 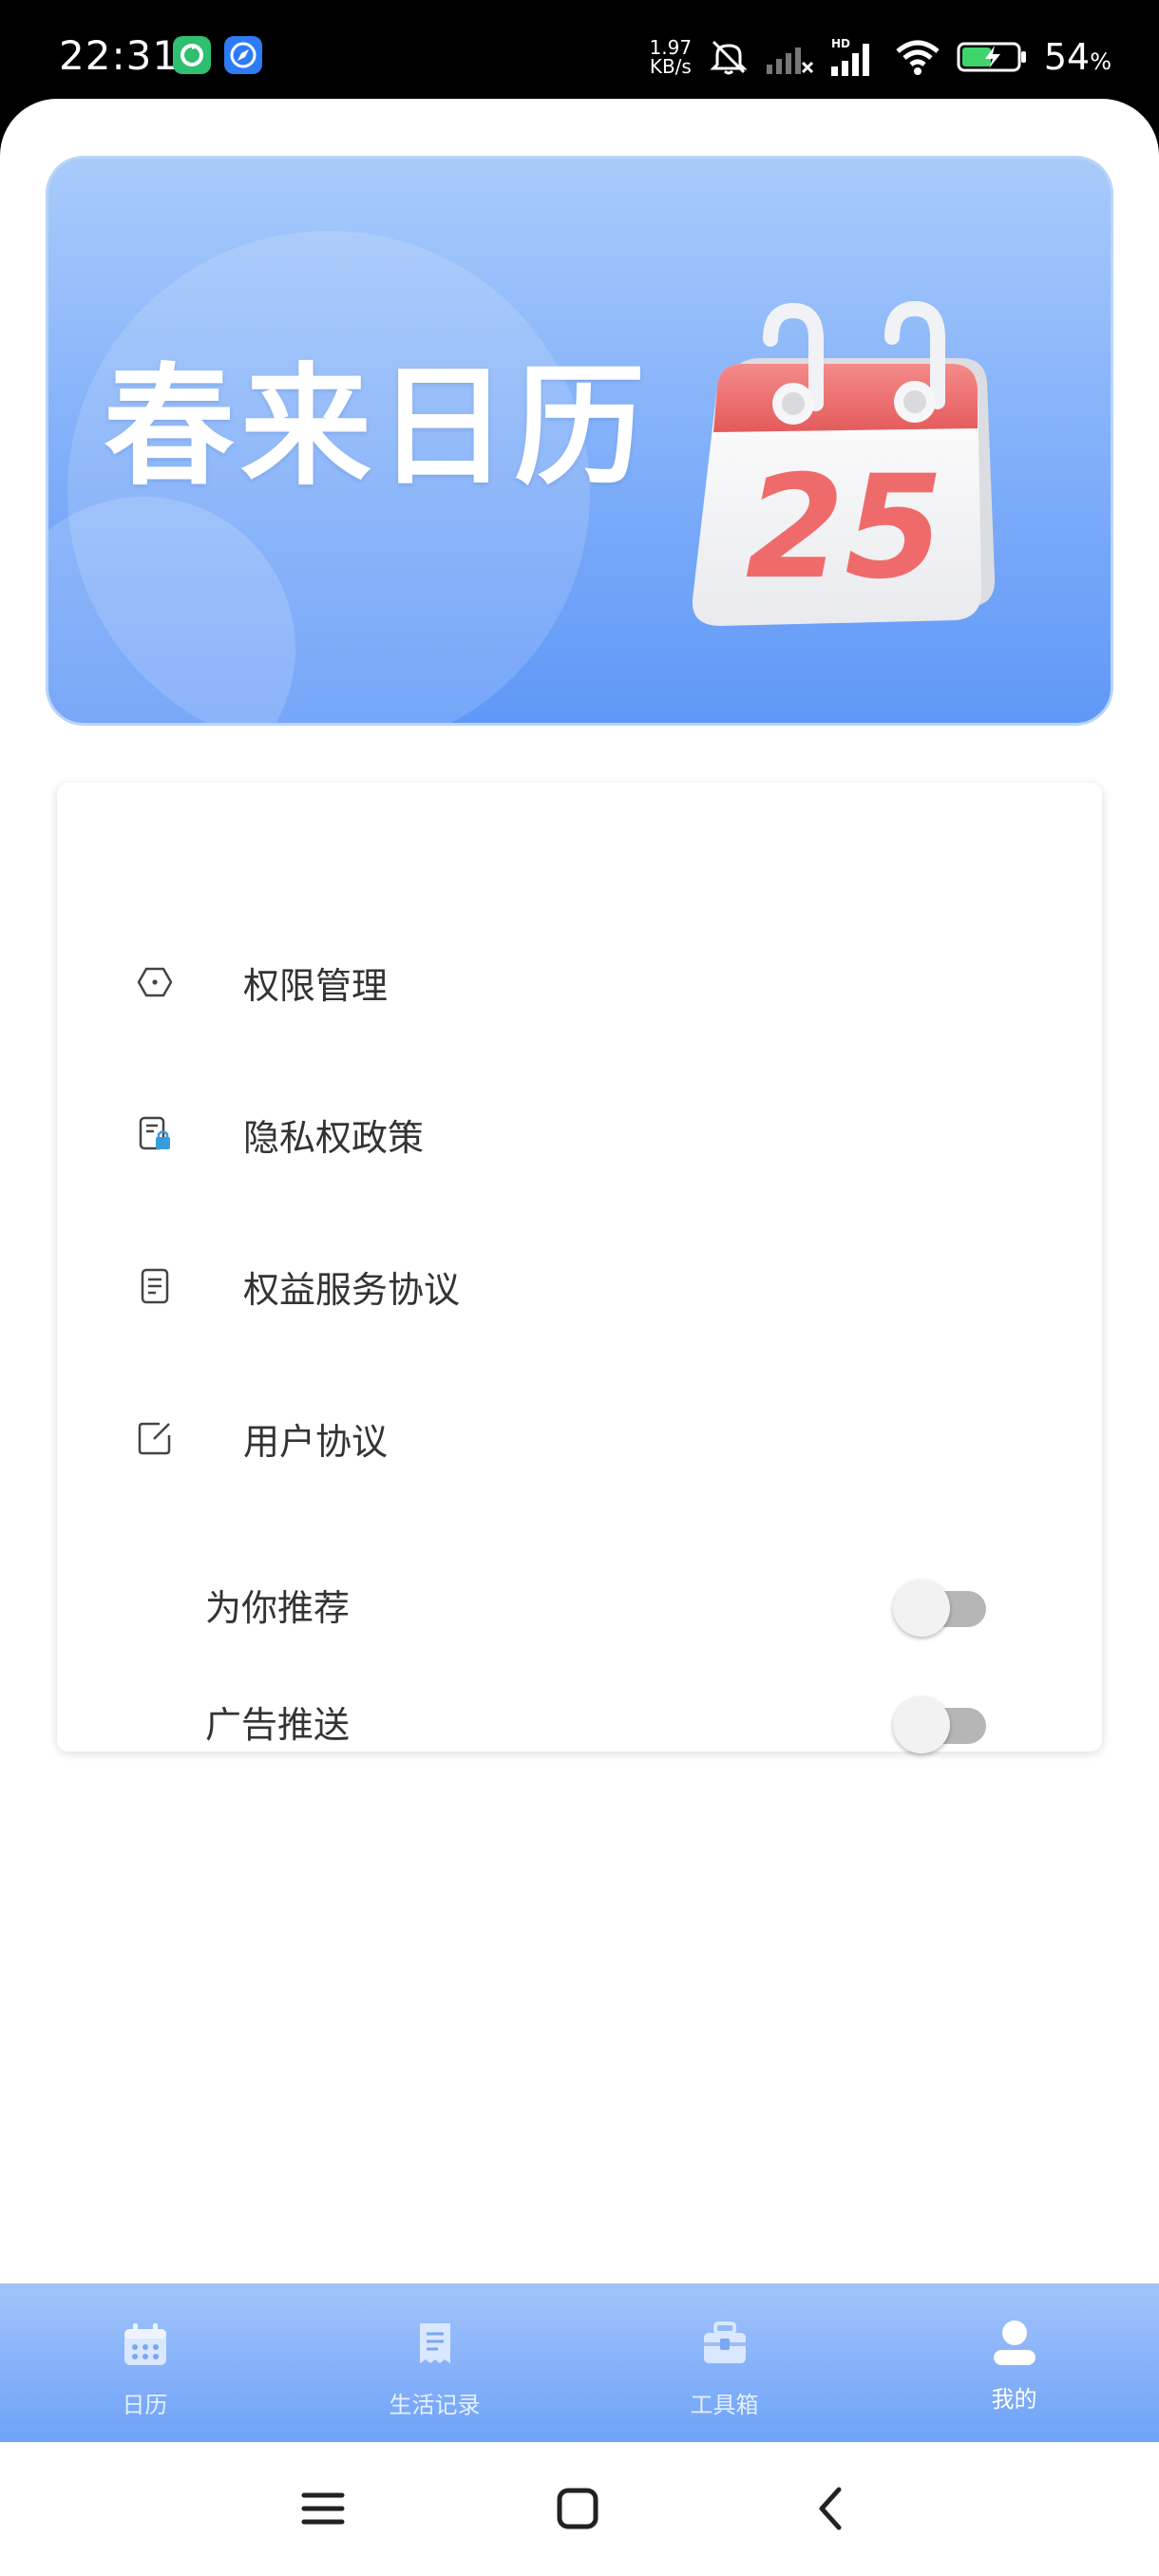 I want to click on battery-percent: 54%, so click(x=1077, y=57).